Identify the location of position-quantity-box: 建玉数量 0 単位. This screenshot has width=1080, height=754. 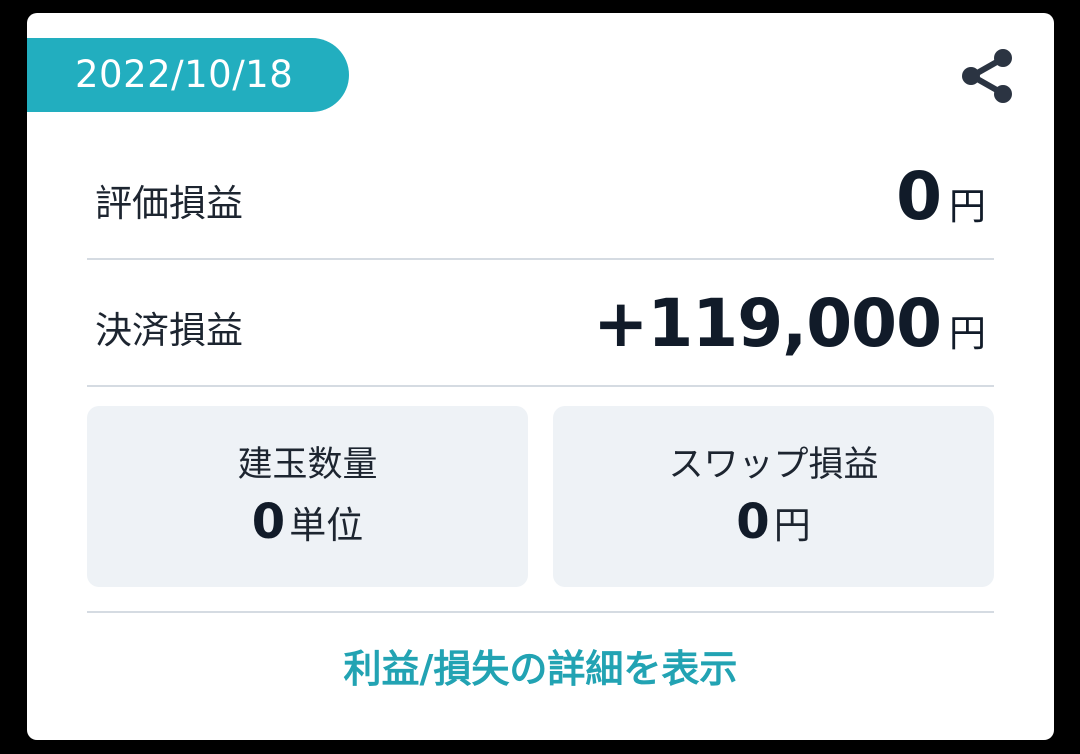
(307, 496).